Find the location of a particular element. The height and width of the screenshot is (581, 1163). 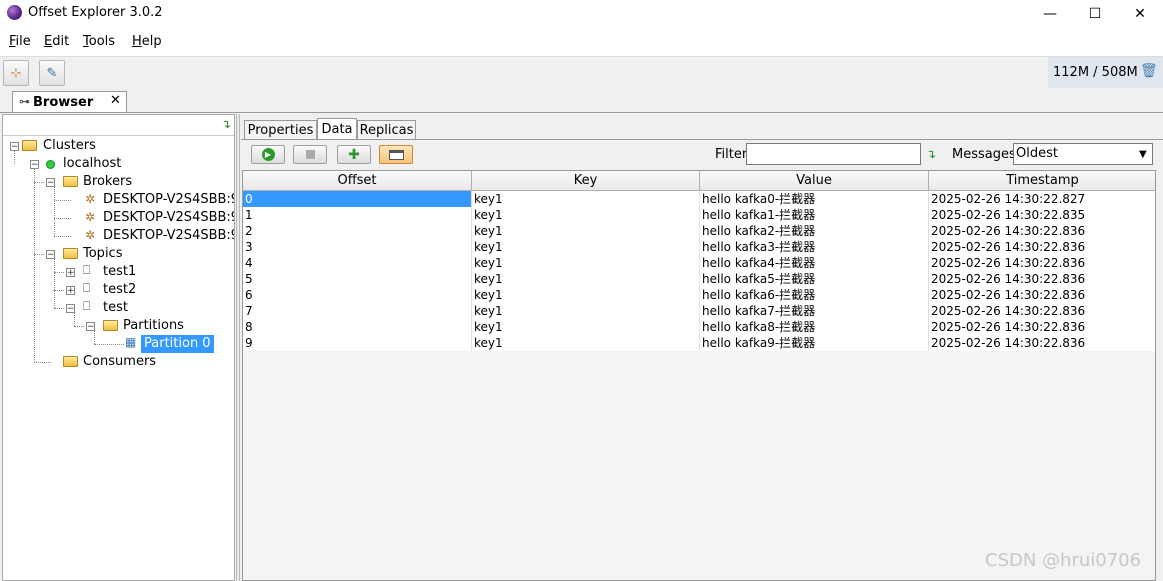

tree-node-clusters: Clusters is located at coordinates (69, 146).